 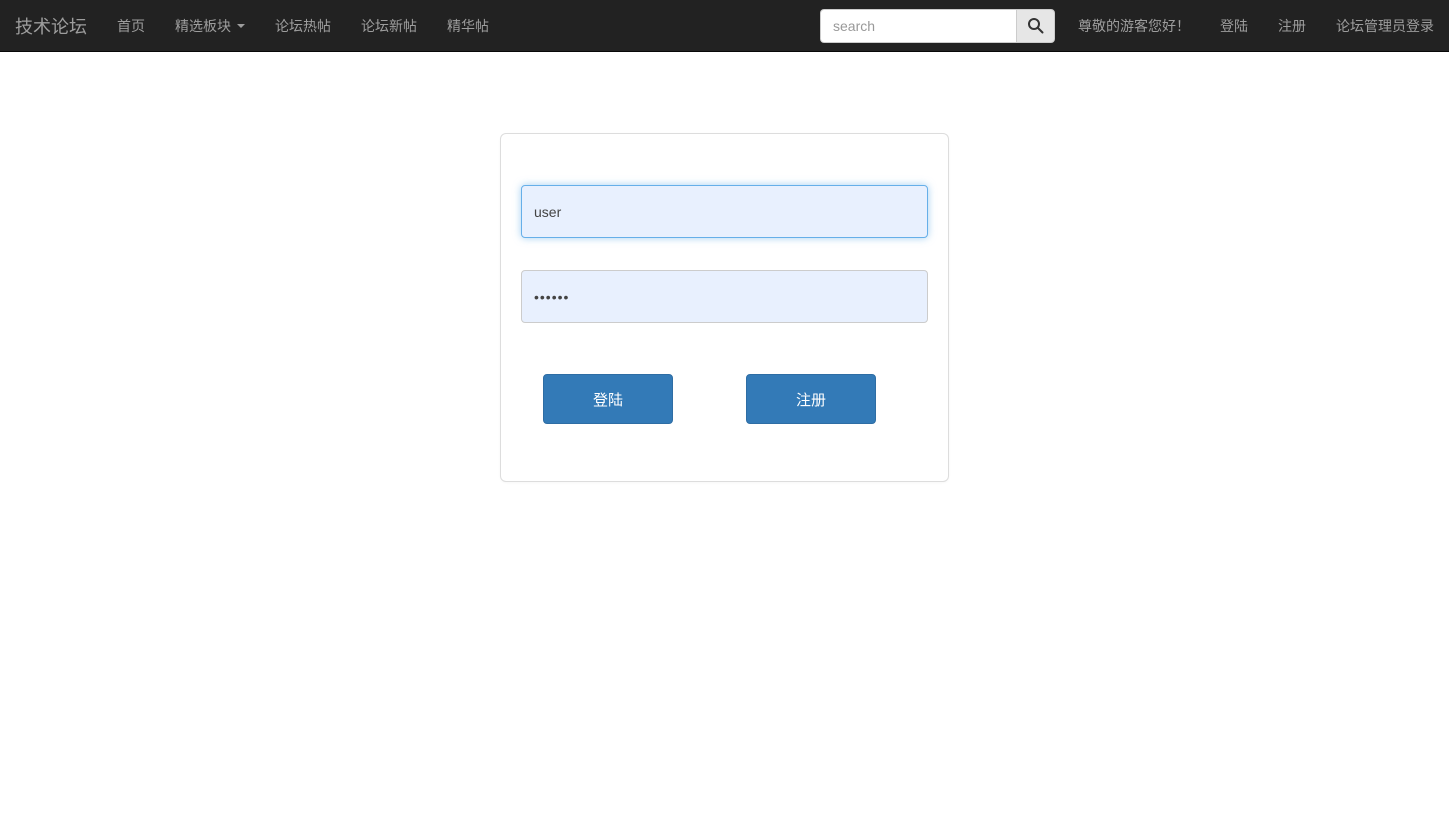 I want to click on nav-item-label: 精华帖, so click(x=468, y=25).